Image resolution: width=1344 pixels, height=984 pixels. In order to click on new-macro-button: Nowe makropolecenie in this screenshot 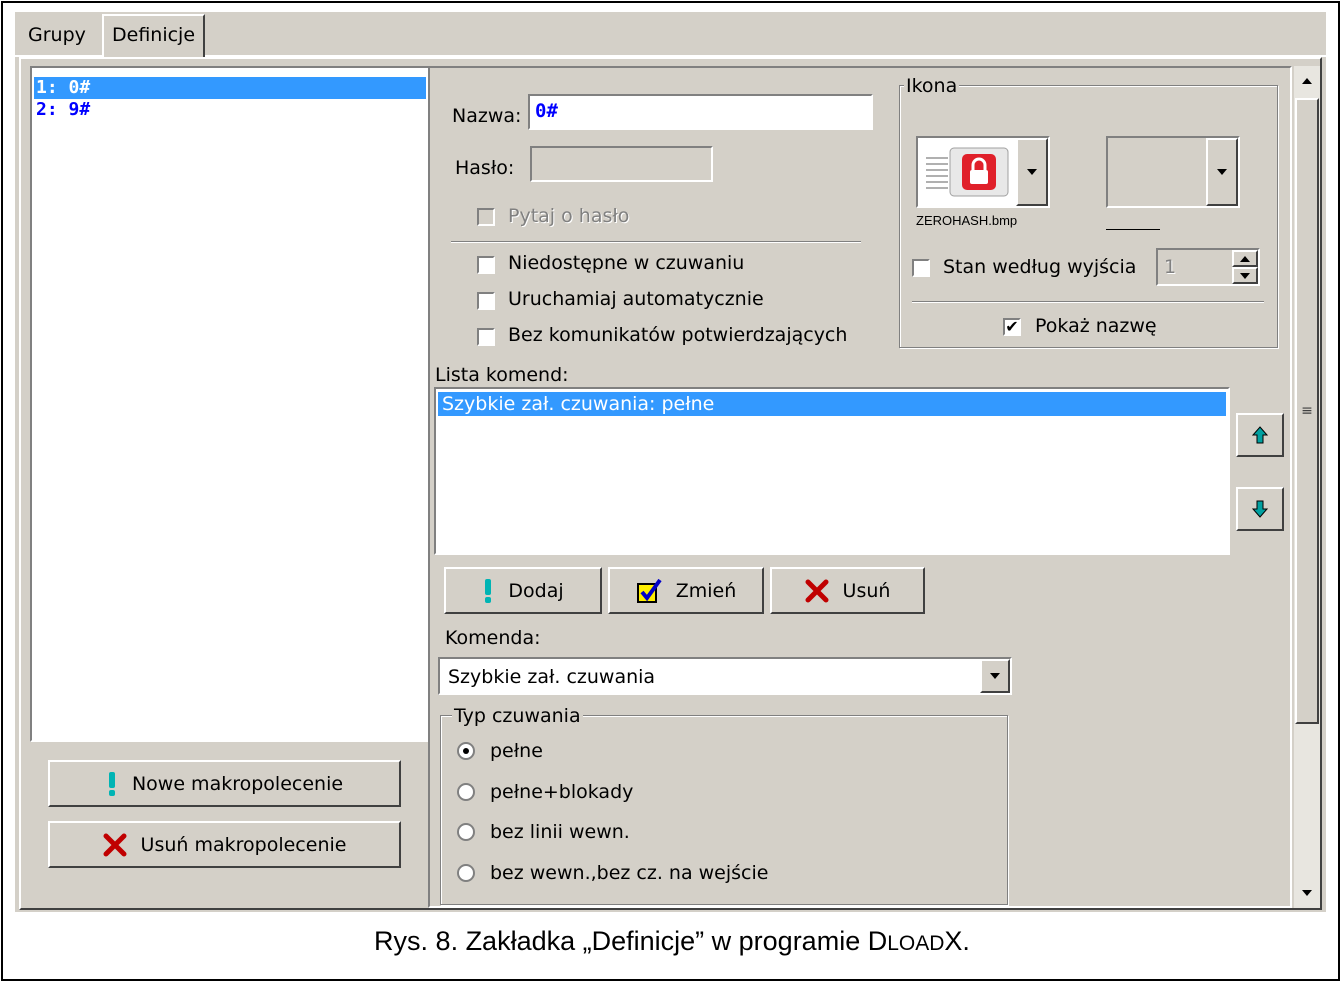, I will do `click(224, 783)`.